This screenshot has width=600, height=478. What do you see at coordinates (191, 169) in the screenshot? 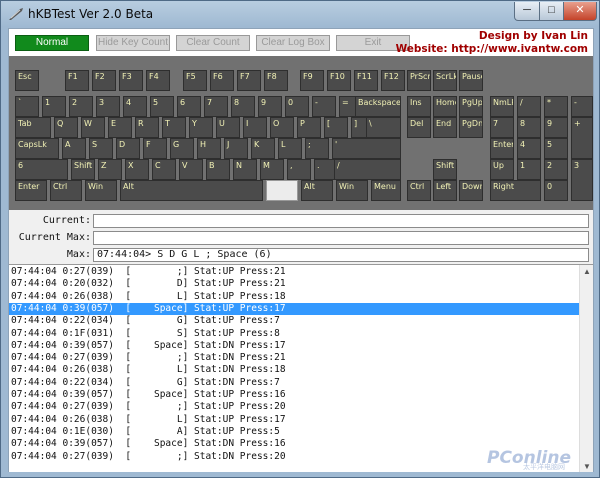
I see `key: V` at bounding box center [191, 169].